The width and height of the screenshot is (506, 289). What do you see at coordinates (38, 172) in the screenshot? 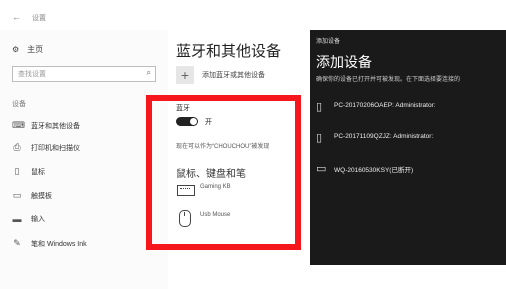
I see `sidebar-item-label: 鼠标` at bounding box center [38, 172].